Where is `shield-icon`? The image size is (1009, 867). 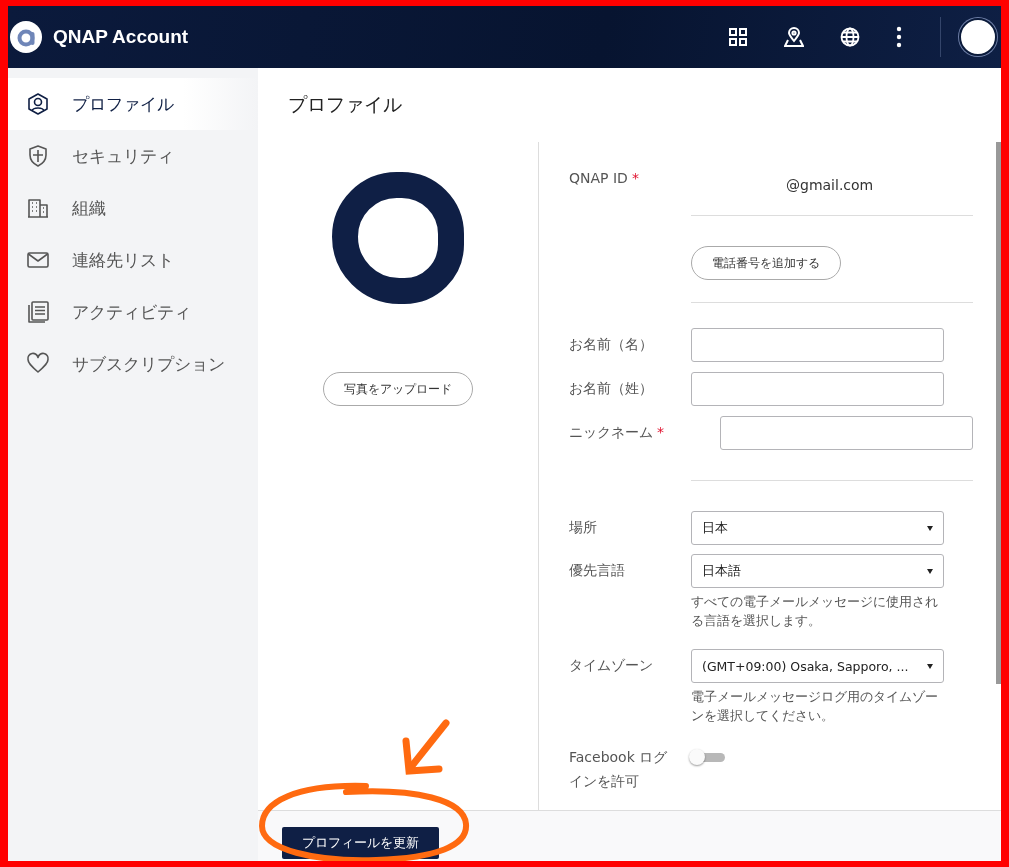 shield-icon is located at coordinates (38, 156).